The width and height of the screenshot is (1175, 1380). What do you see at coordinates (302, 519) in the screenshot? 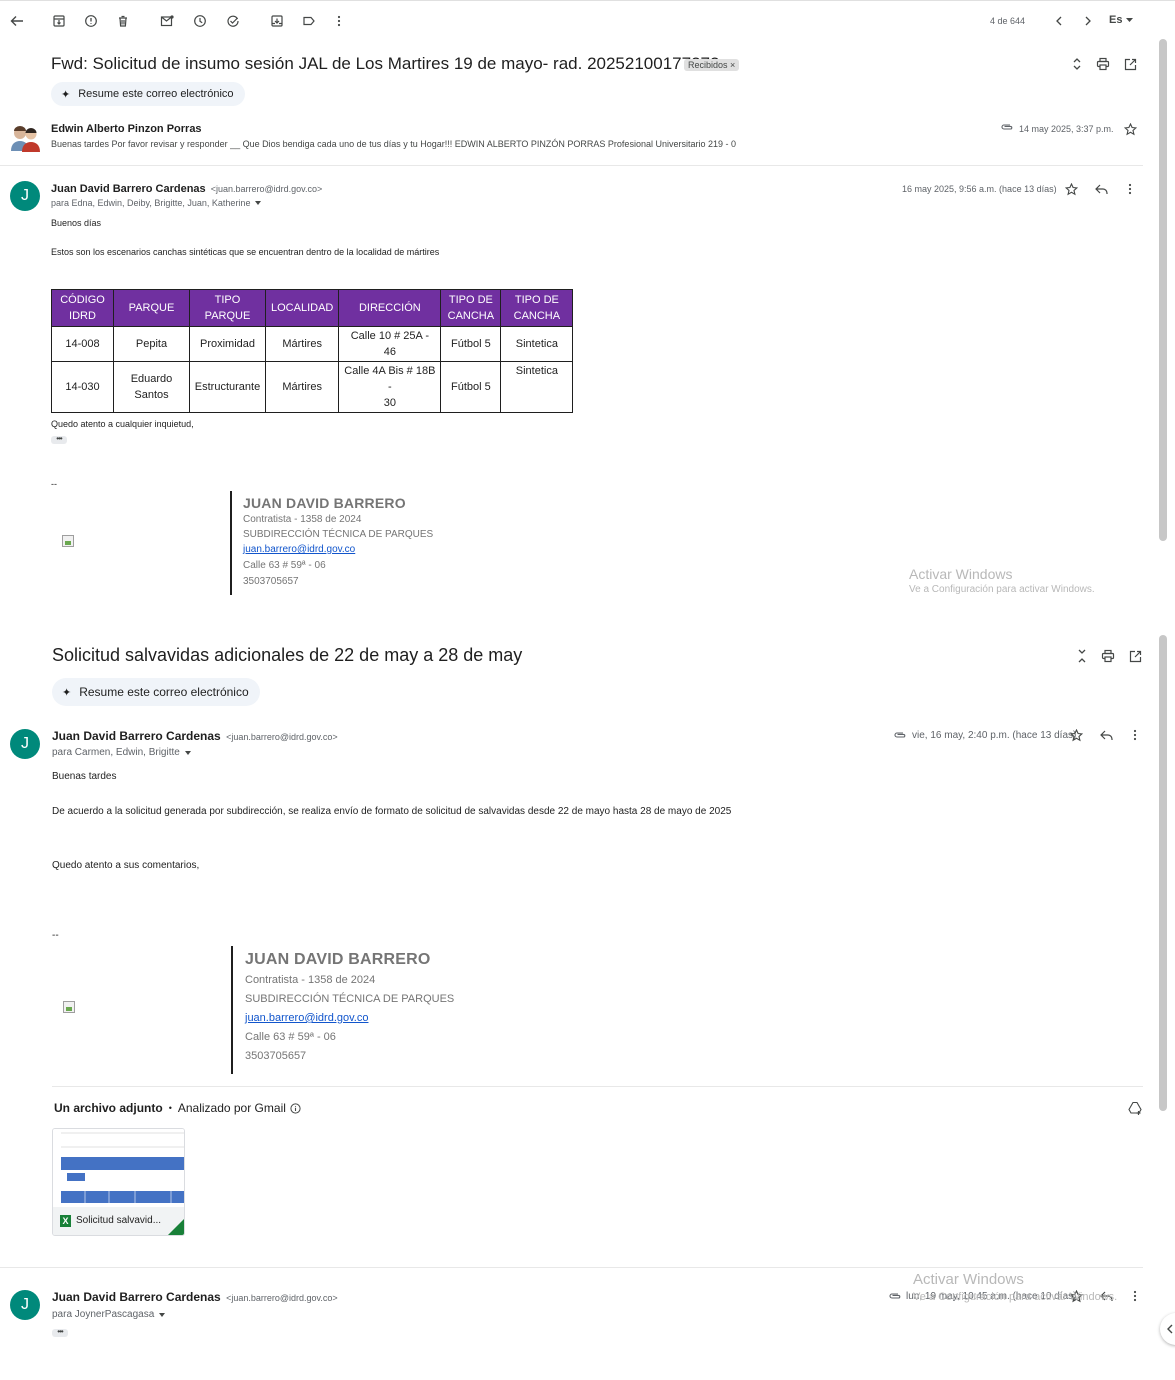
I see `signature-contract: Contratista - 1358 de 2024` at bounding box center [302, 519].